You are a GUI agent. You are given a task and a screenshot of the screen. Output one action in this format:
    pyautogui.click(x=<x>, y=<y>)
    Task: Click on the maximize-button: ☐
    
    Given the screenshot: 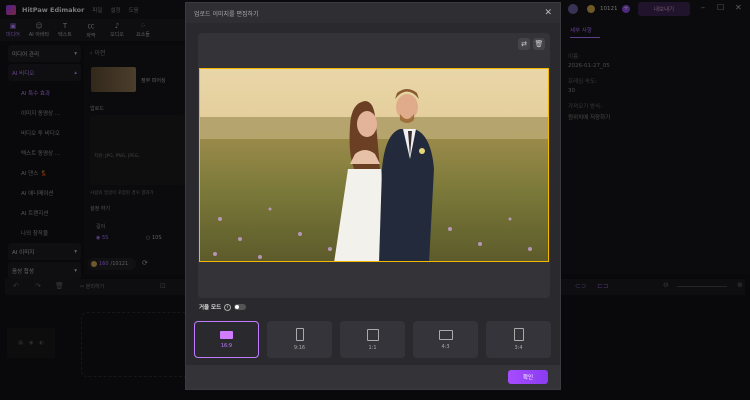 What is the action you would take?
    pyautogui.click(x=720, y=7)
    